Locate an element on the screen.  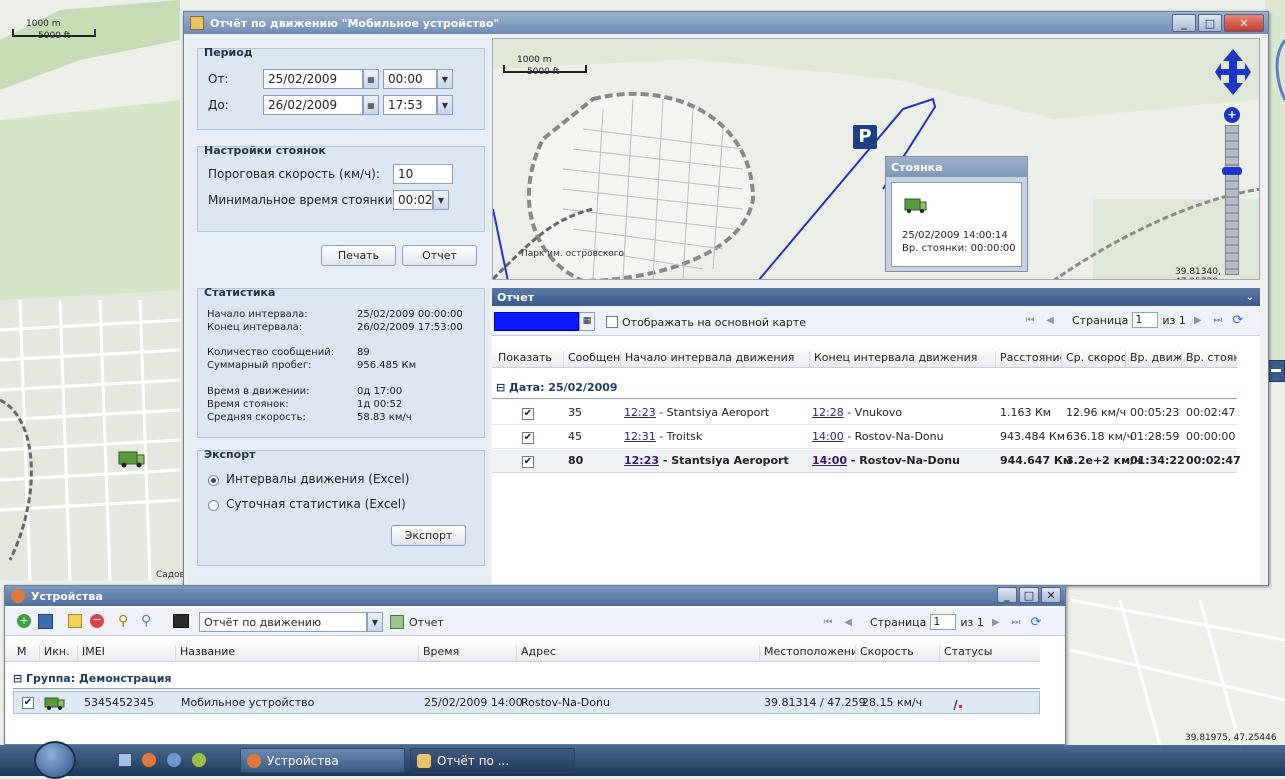
col-header: Статусы is located at coordinates (989, 653).